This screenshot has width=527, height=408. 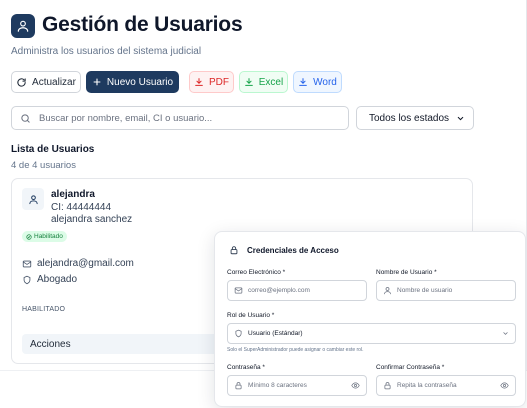 I want to click on list-count: 4 de 4 usuarios, so click(x=43, y=165).